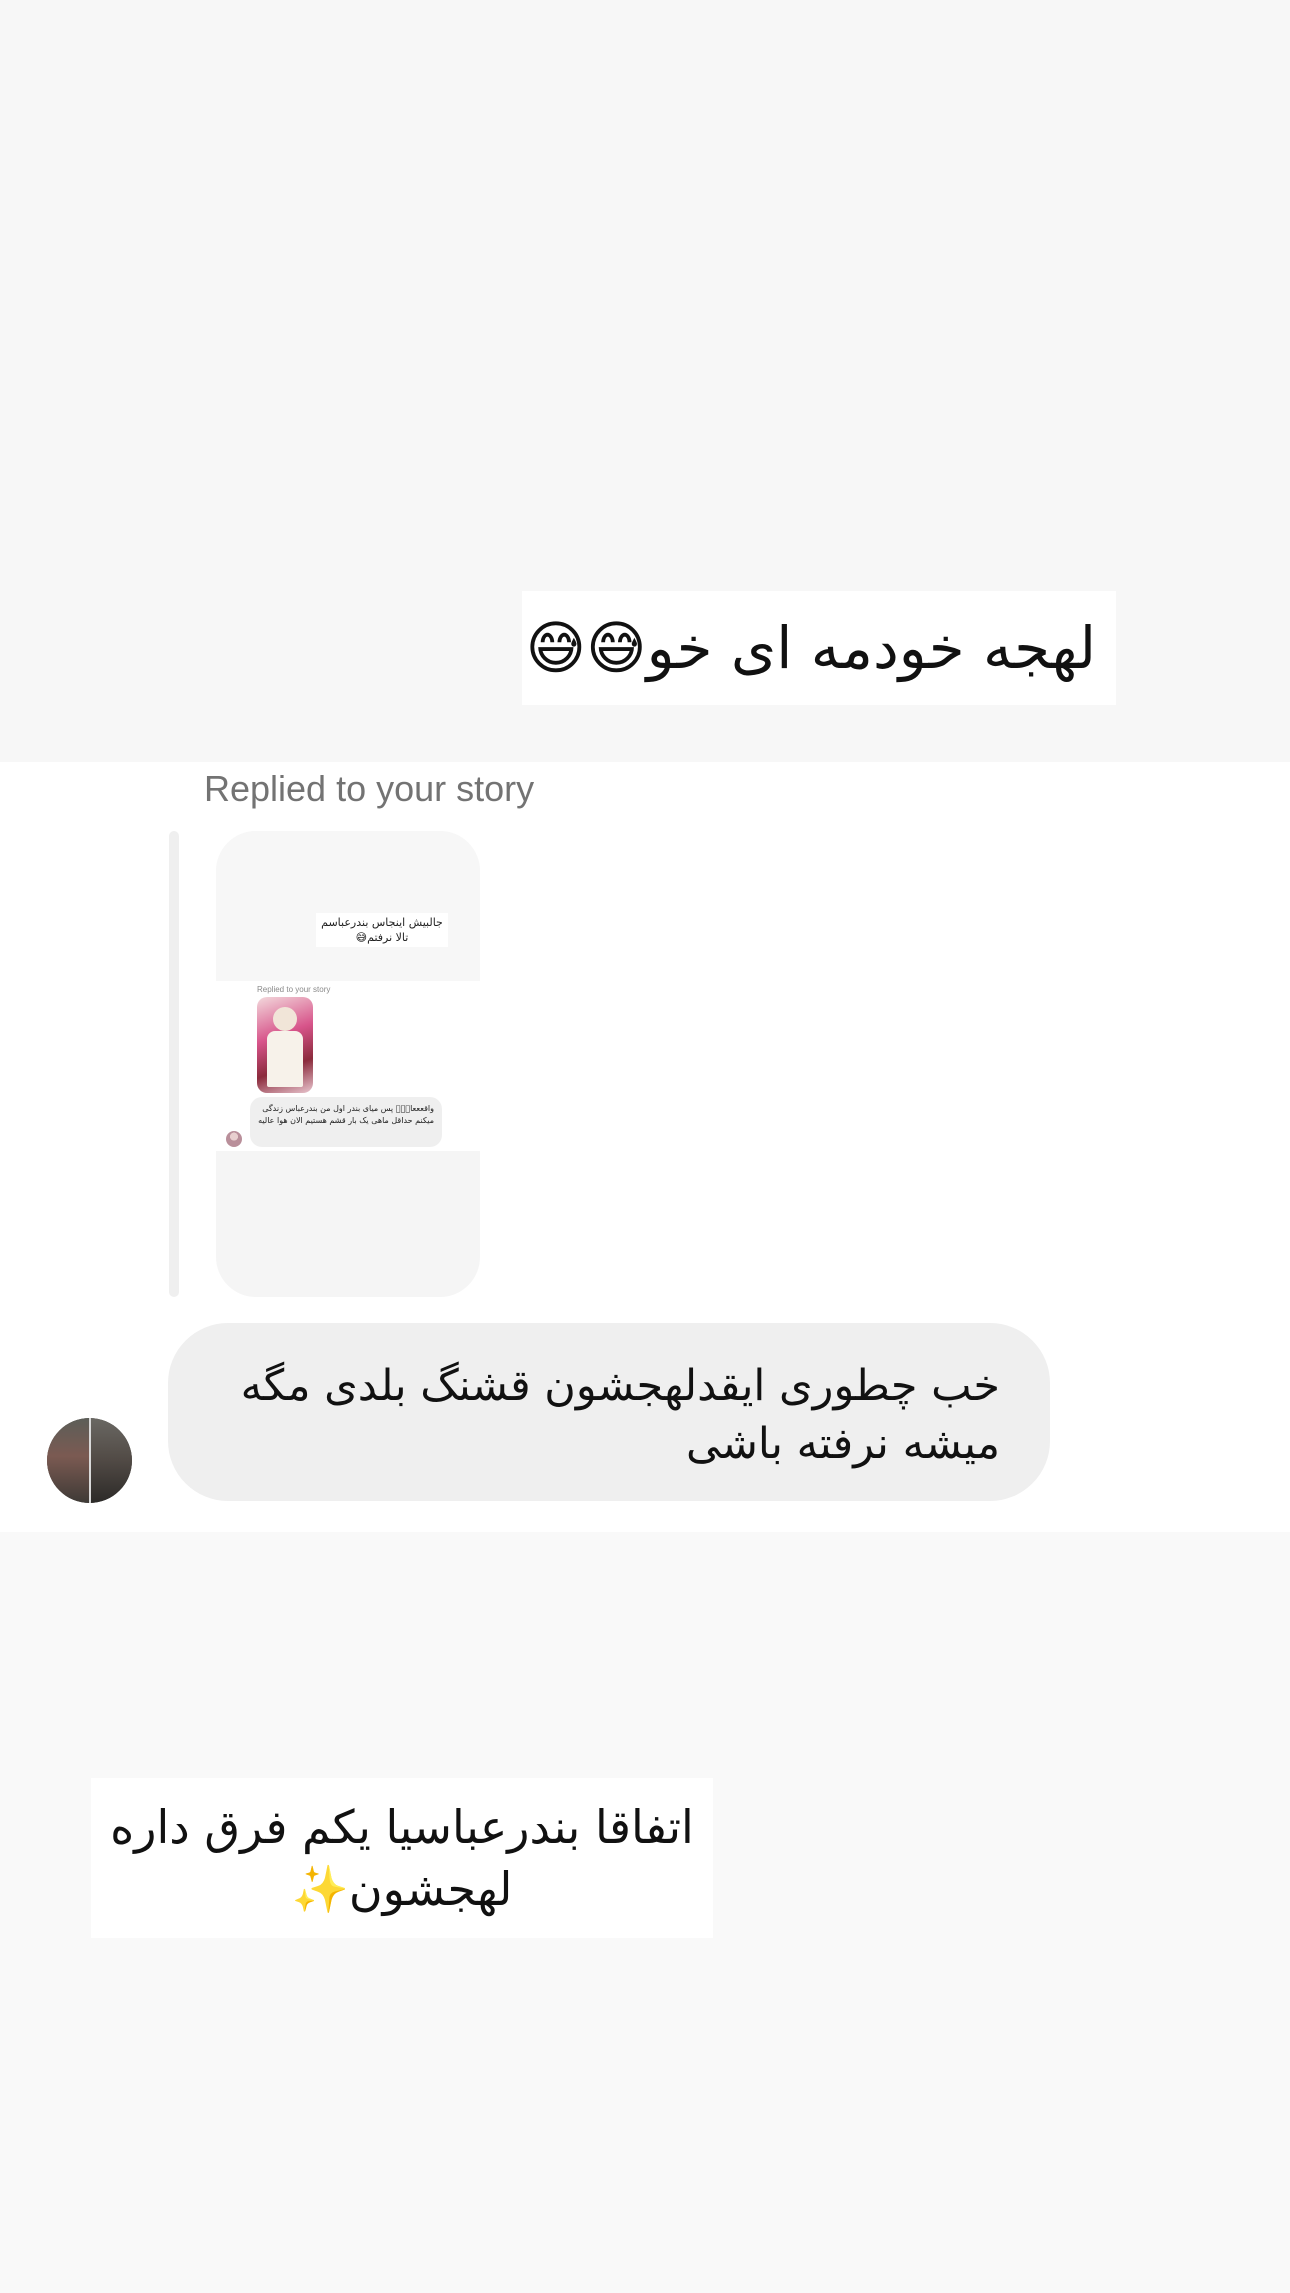 Image resolution: width=1290 pixels, height=2293 pixels. Describe the element at coordinates (819, 648) in the screenshot. I see `story-text-sticker-top: لهجه خودمه ای خو😅😅` at that location.